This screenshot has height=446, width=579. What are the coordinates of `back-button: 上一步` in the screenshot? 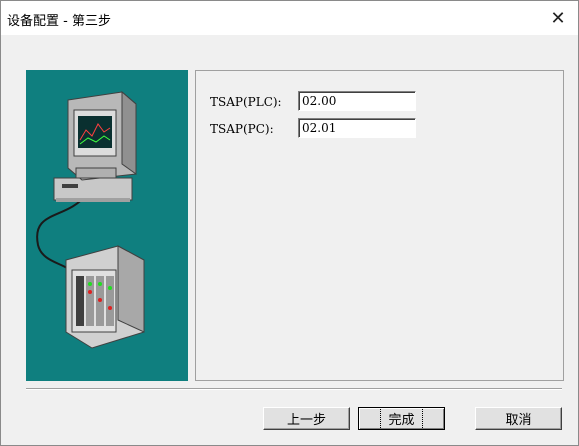 It's located at (306, 418).